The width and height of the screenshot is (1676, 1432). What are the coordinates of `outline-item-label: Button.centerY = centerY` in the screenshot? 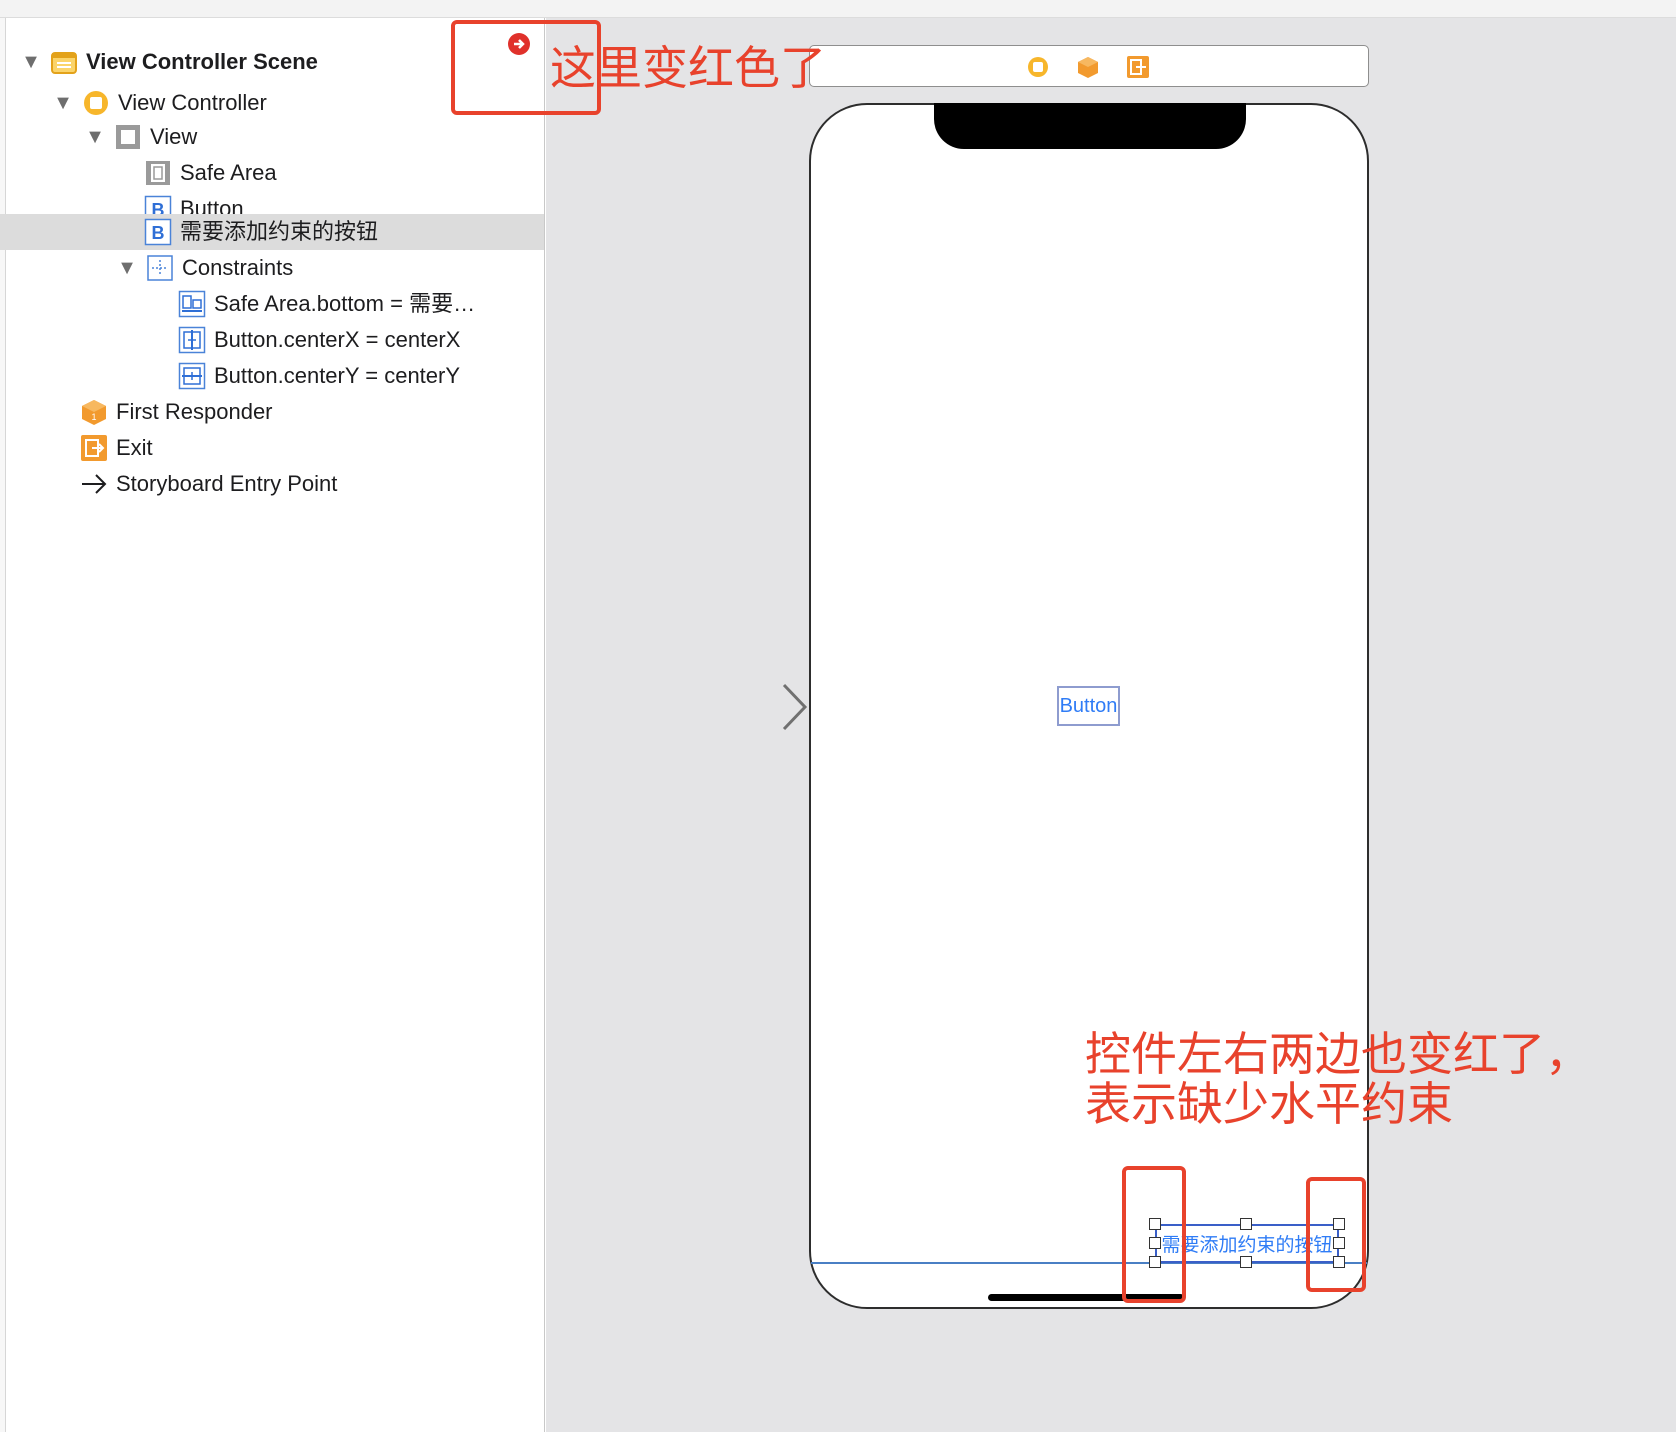 It's located at (337, 375).